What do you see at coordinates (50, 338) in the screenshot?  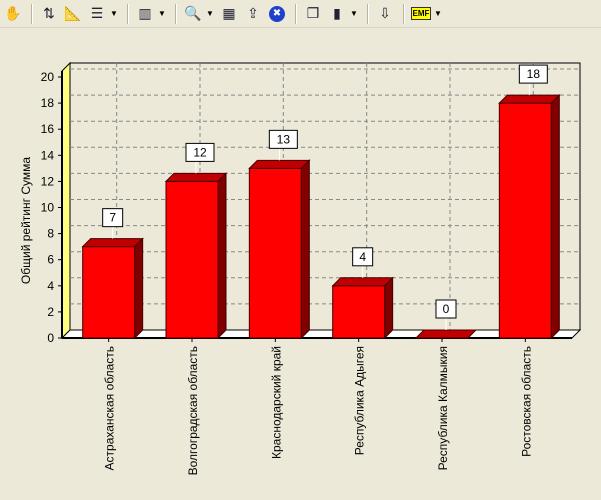 I see `y-tick-label: 0` at bounding box center [50, 338].